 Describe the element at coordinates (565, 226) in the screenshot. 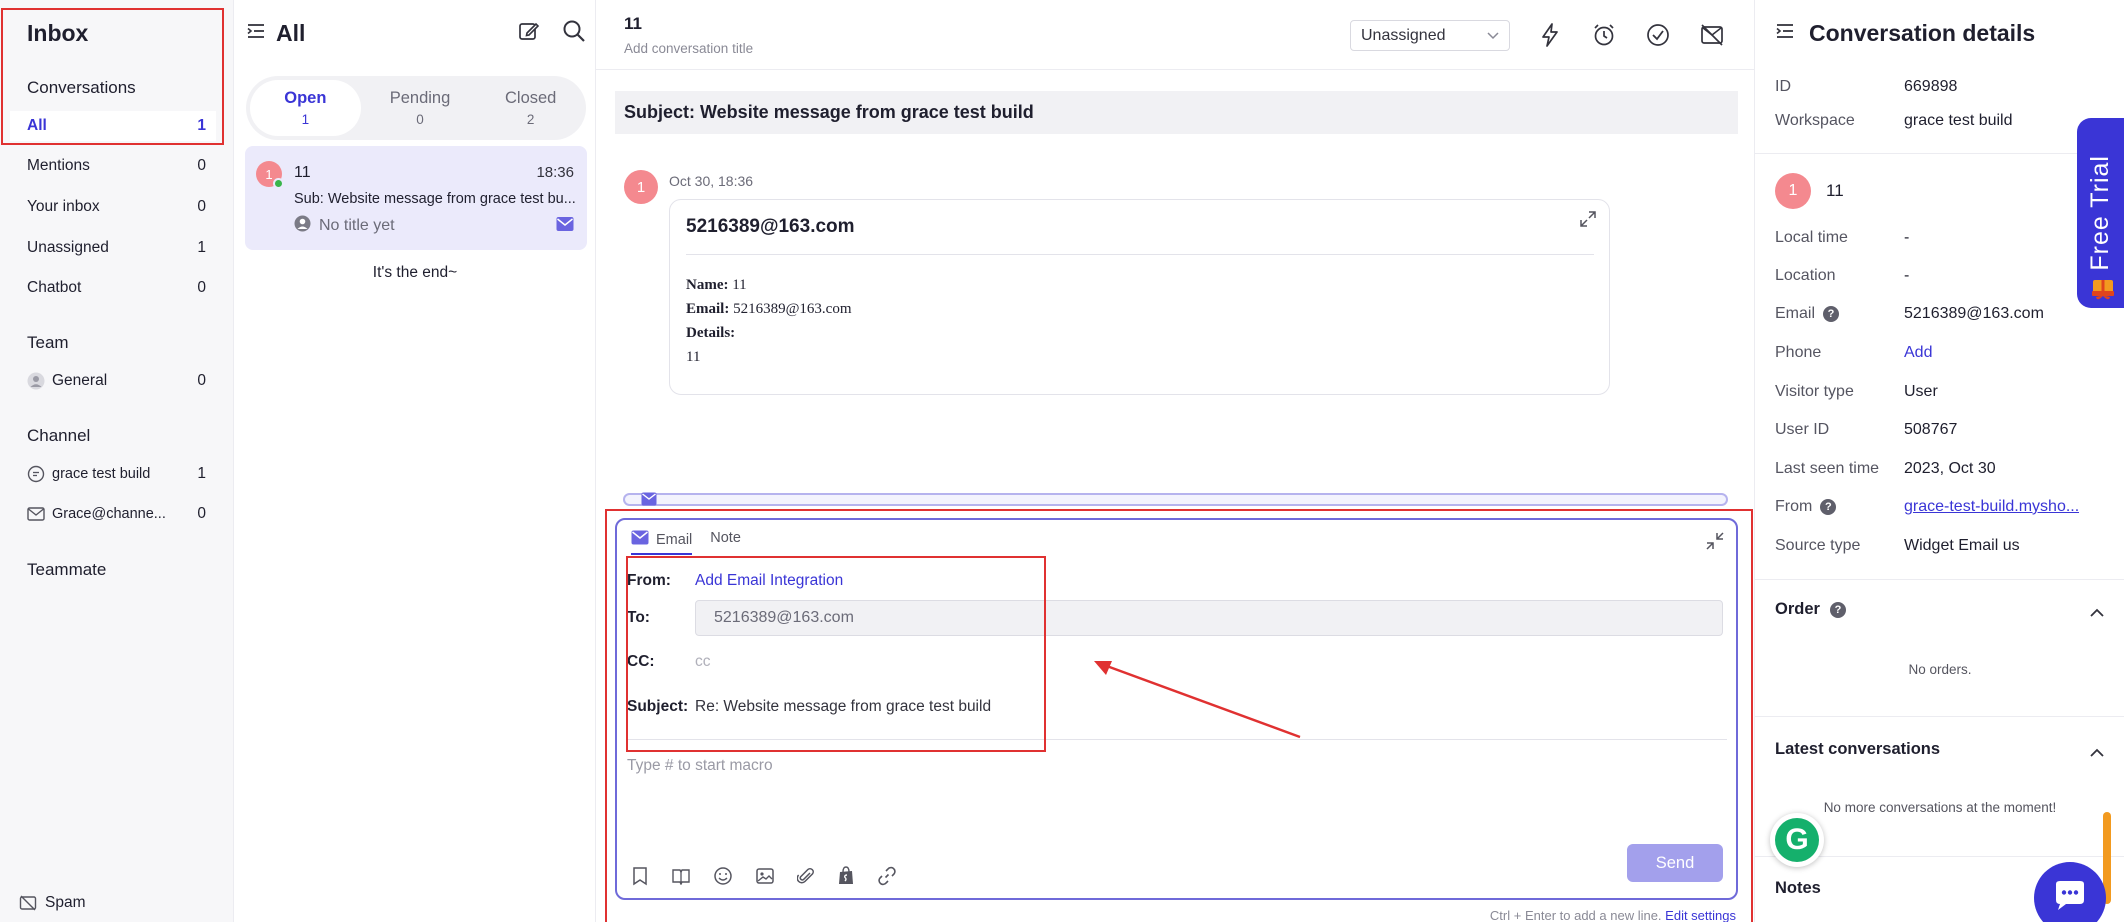

I see `email-channel-icon` at that location.